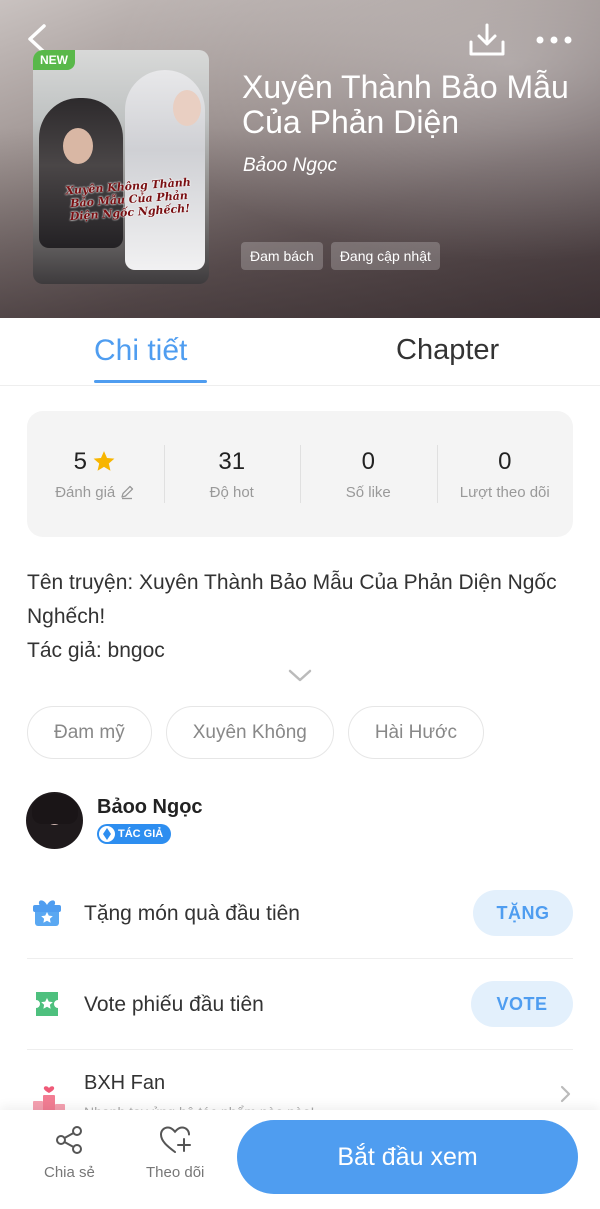 The height and width of the screenshot is (1209, 600). I want to click on stat-likes: 0 Số like, so click(368, 474).